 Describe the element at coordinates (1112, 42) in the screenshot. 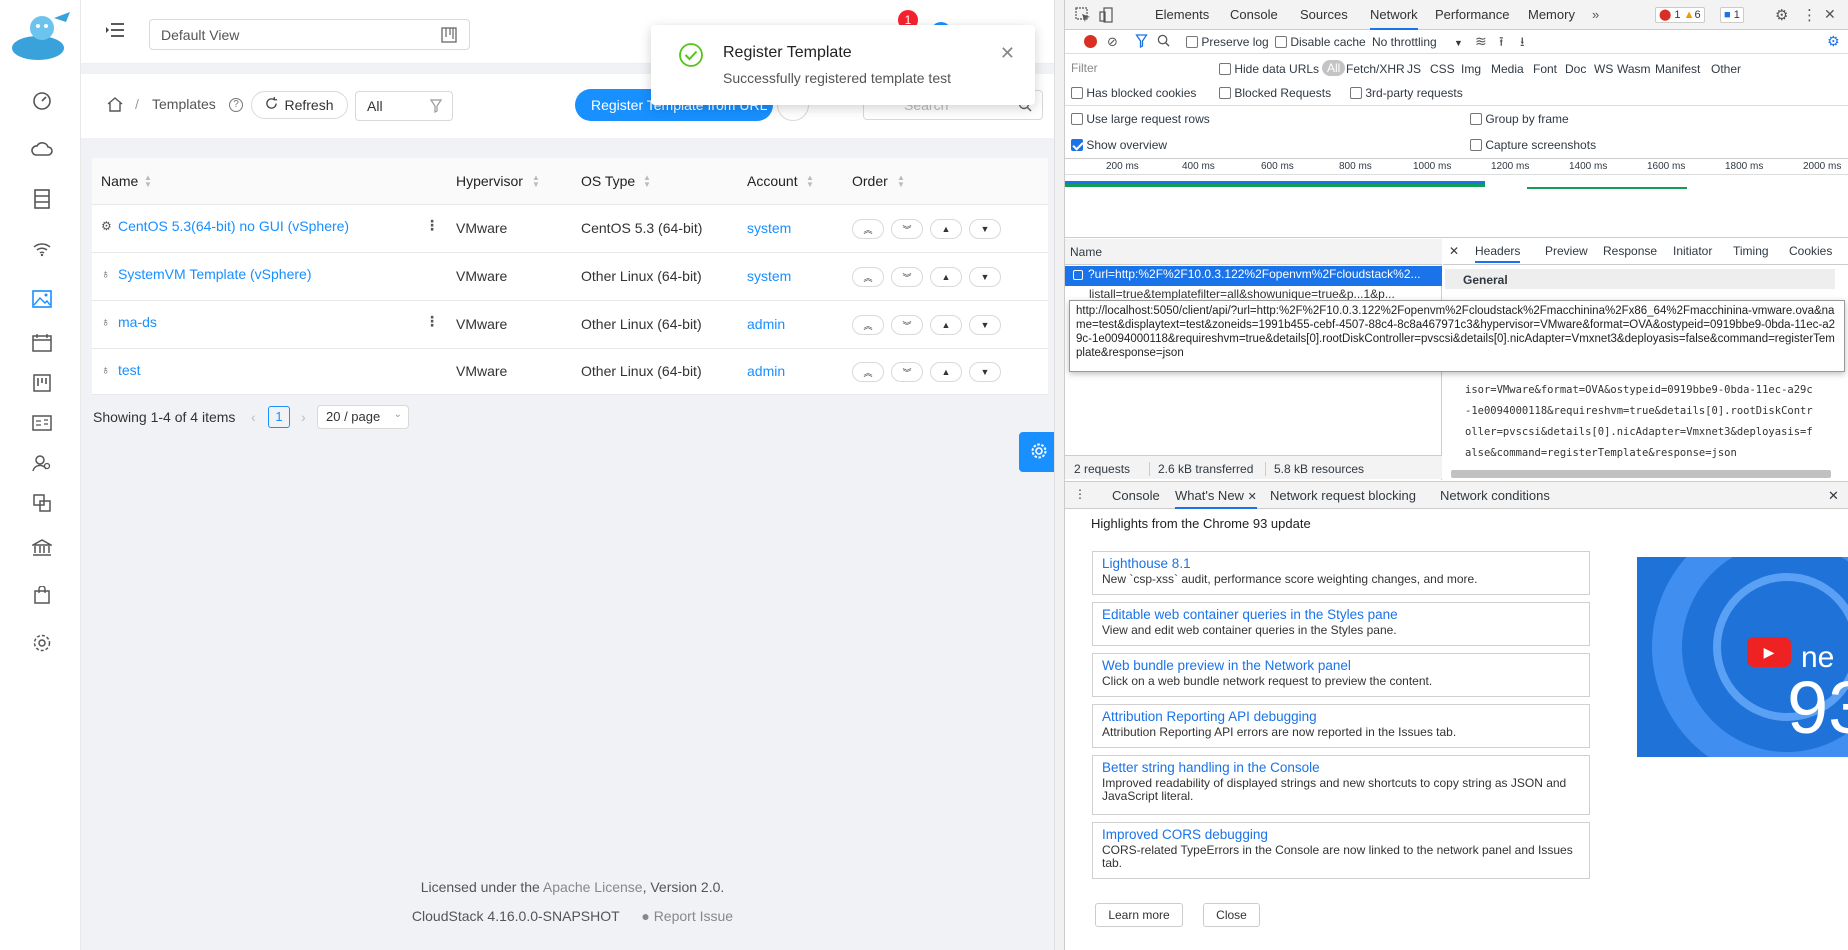

I see `clear-icon: ⊘` at that location.